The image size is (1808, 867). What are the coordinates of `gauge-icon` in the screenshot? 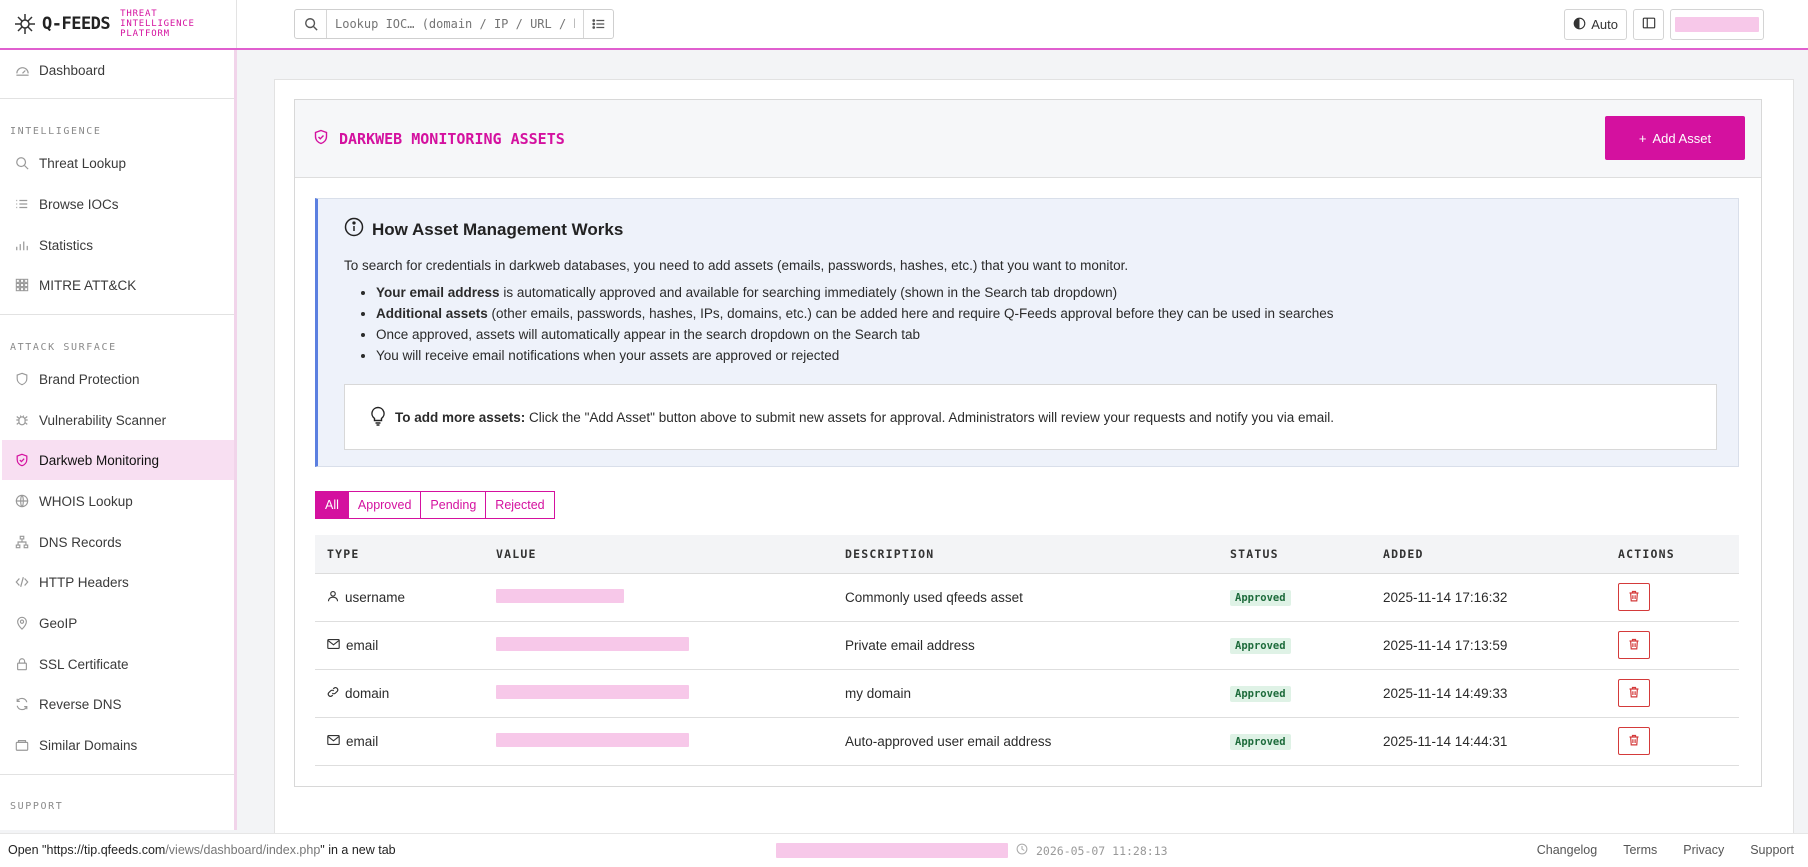 It's located at (22, 70).